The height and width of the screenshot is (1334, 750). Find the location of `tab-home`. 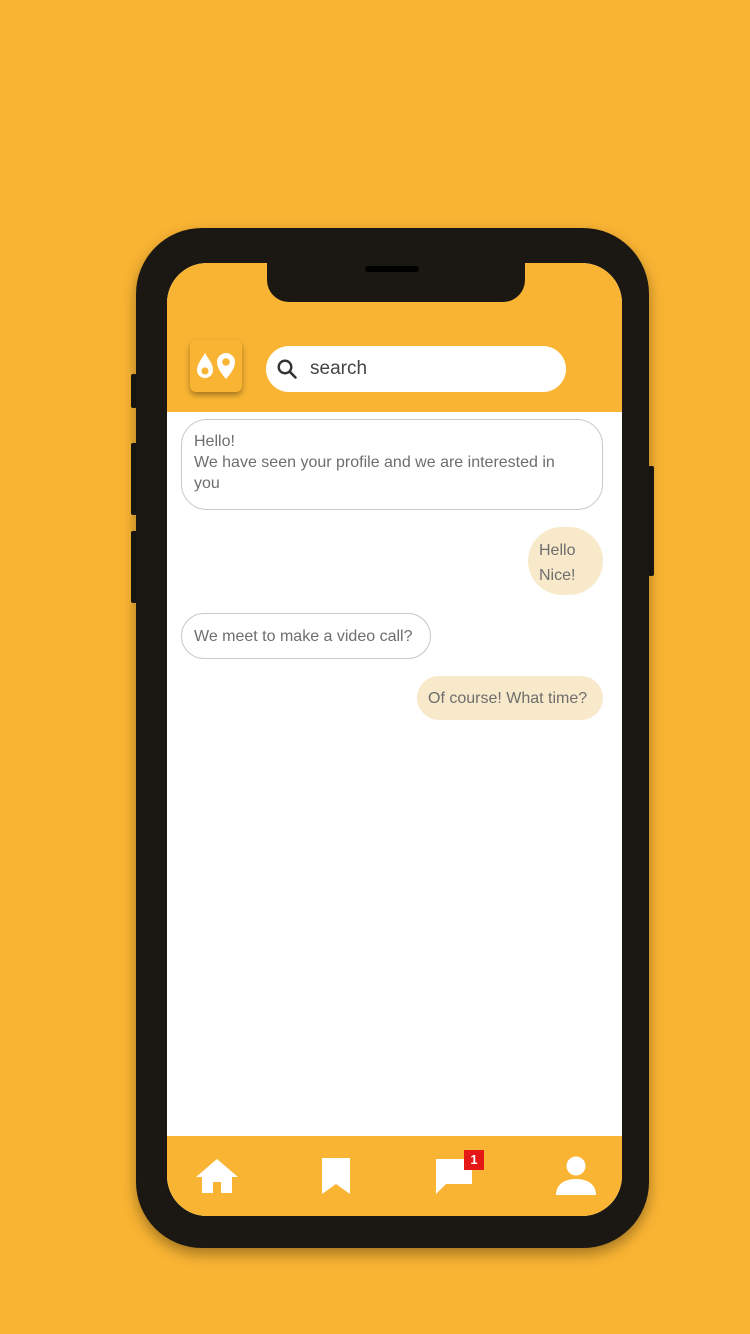

tab-home is located at coordinates (217, 1176).